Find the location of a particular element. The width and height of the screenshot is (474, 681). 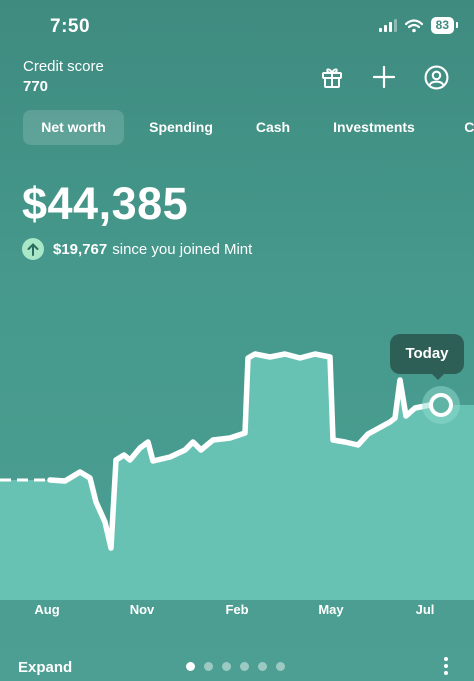

month-label: May is located at coordinates (331, 609).